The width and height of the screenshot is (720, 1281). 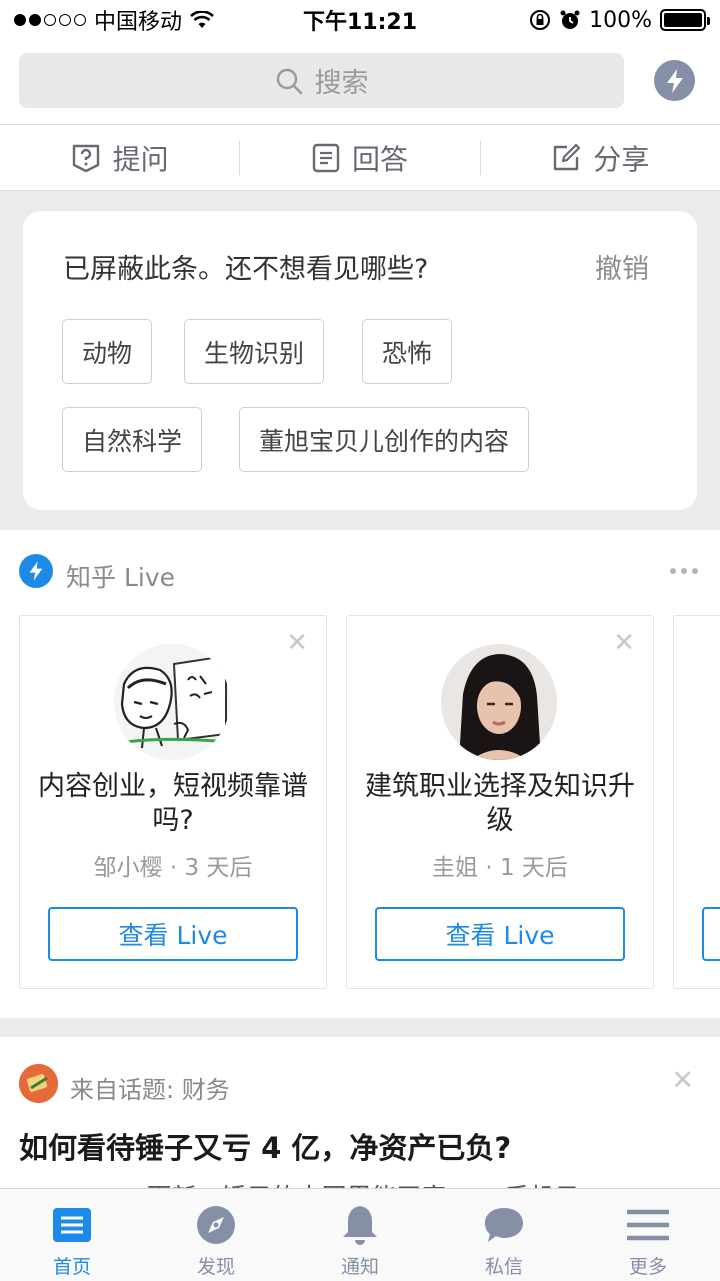 I want to click on search-placeholder: 搜索, so click(x=341, y=83).